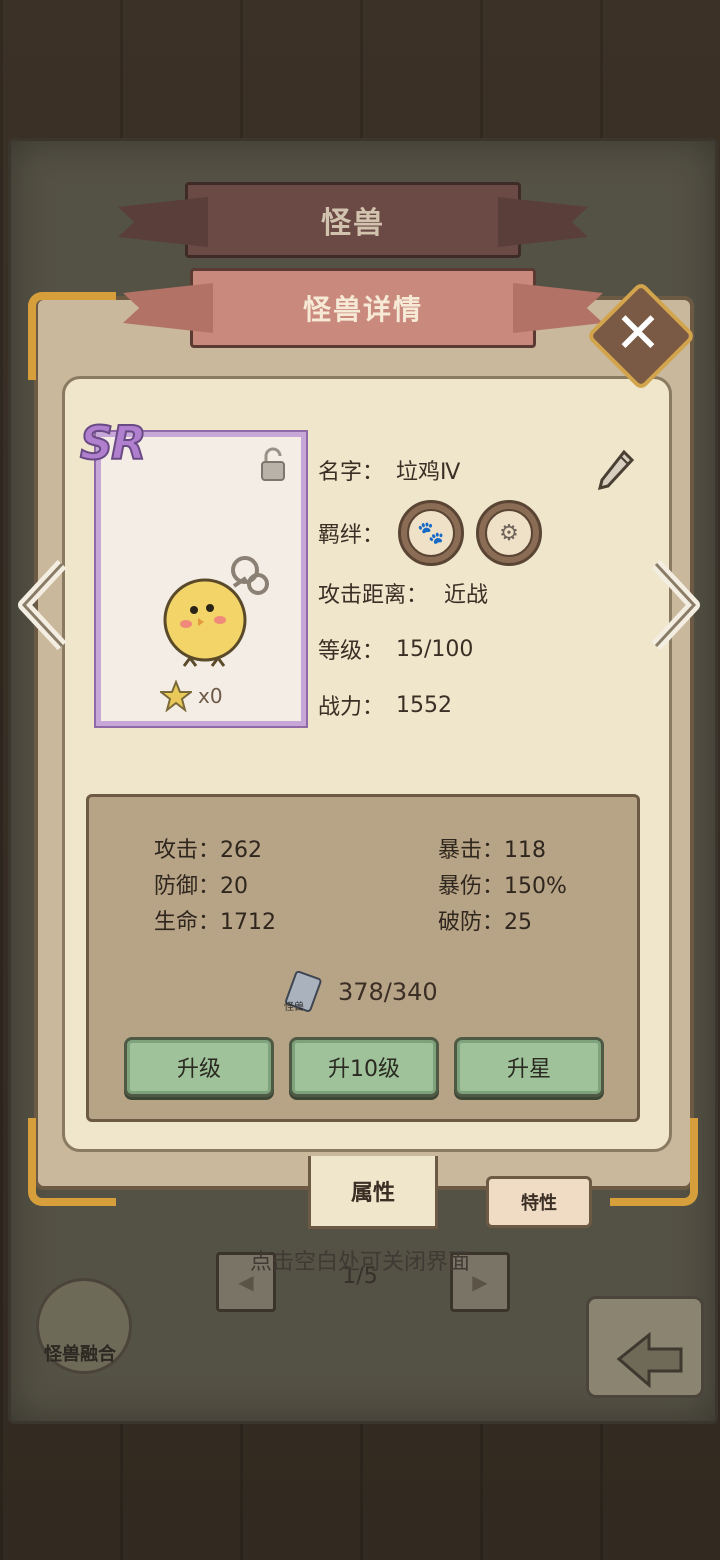 Image resolution: width=720 pixels, height=1560 pixels. I want to click on tab-attributes: 属性, so click(373, 1192).